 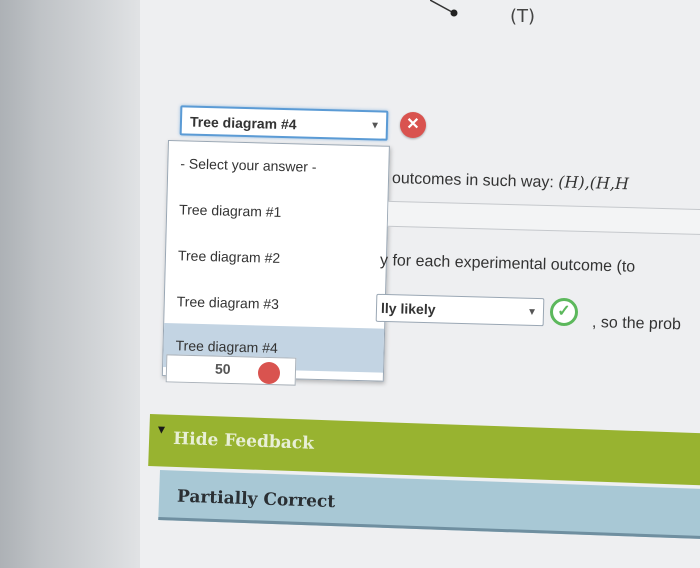 What do you see at coordinates (161, 429) in the screenshot?
I see `triangle-down-icon: ▼` at bounding box center [161, 429].